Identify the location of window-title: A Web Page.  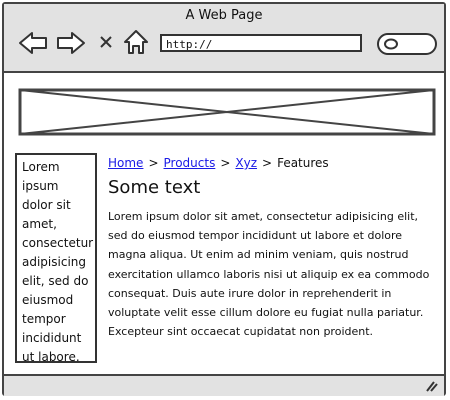
(224, 15).